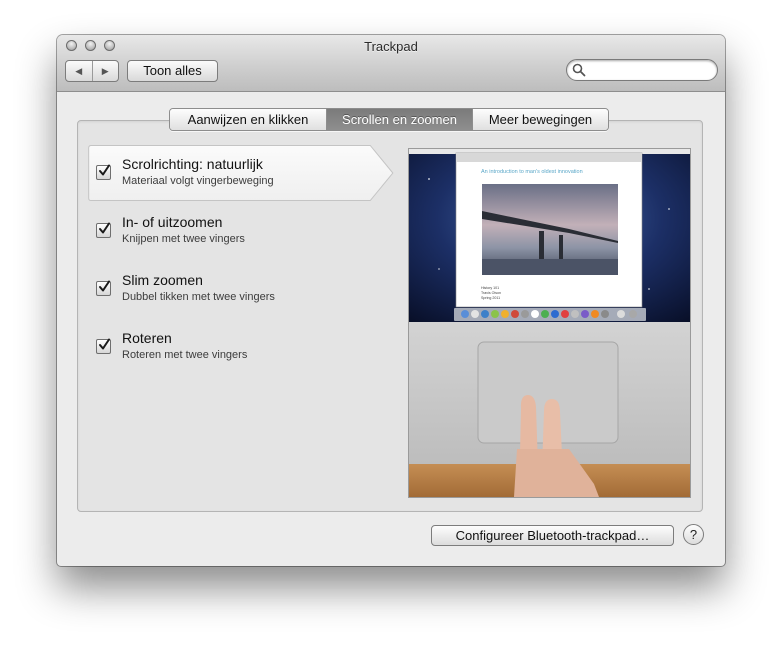  What do you see at coordinates (183, 239) in the screenshot?
I see `option-subtitle: Knijpen met twee vingers` at bounding box center [183, 239].